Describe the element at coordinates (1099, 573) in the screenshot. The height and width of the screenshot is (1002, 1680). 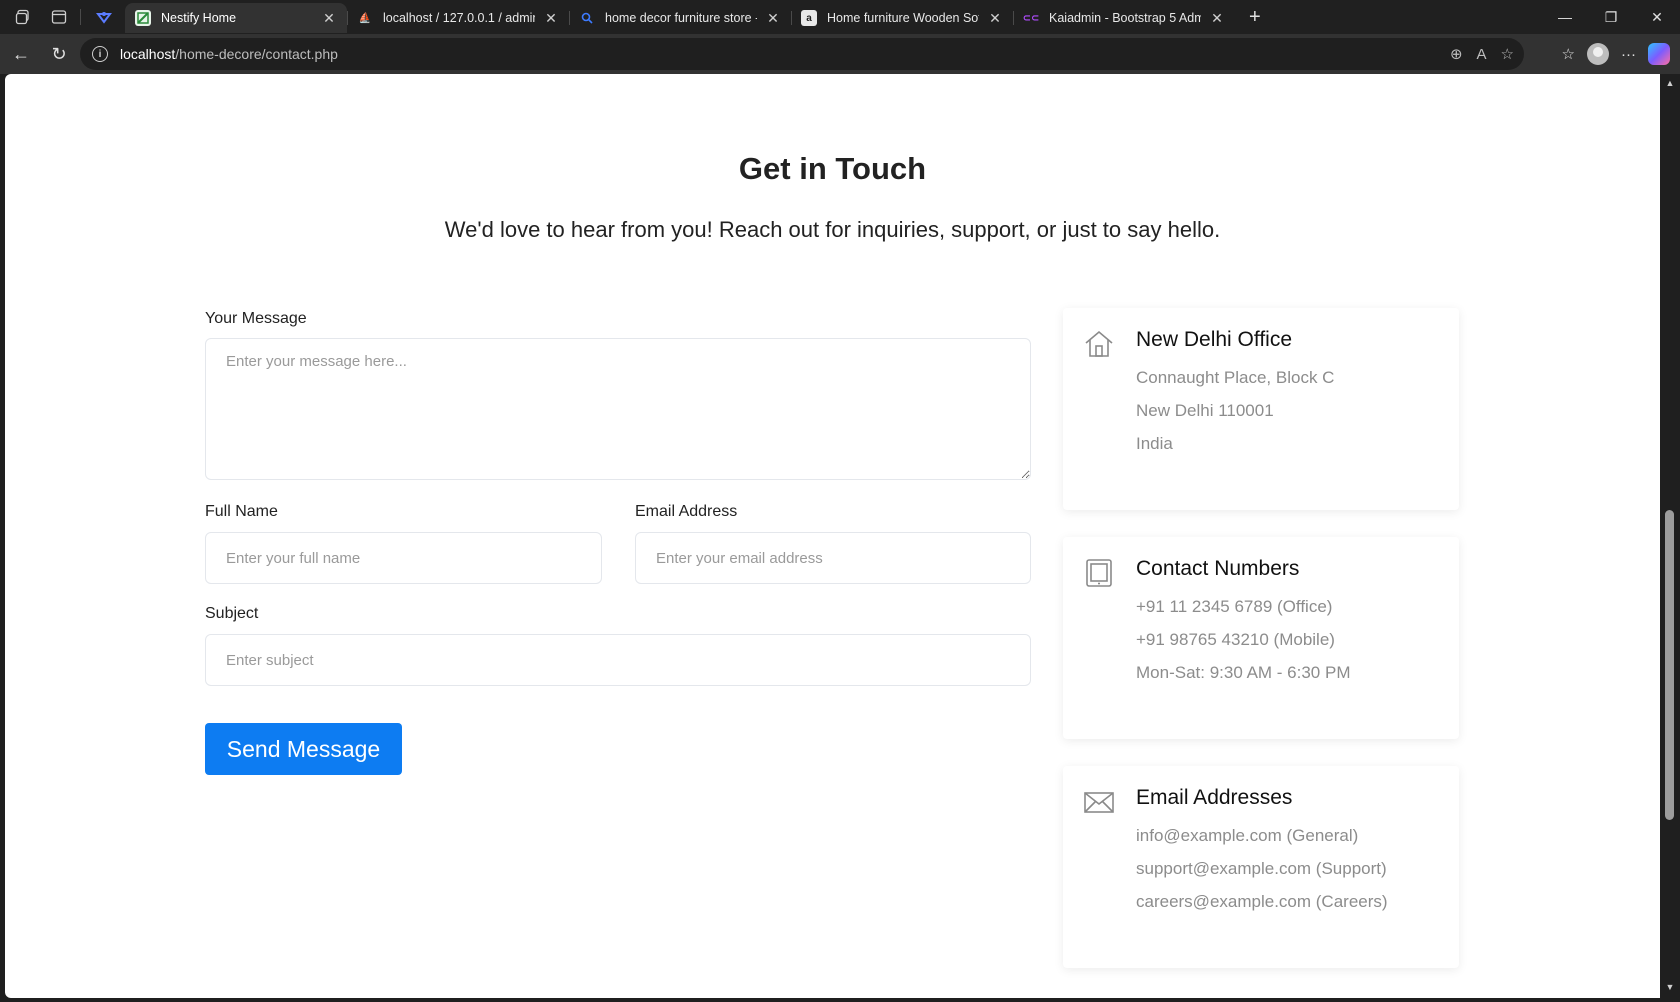
I see `phone-icon` at that location.